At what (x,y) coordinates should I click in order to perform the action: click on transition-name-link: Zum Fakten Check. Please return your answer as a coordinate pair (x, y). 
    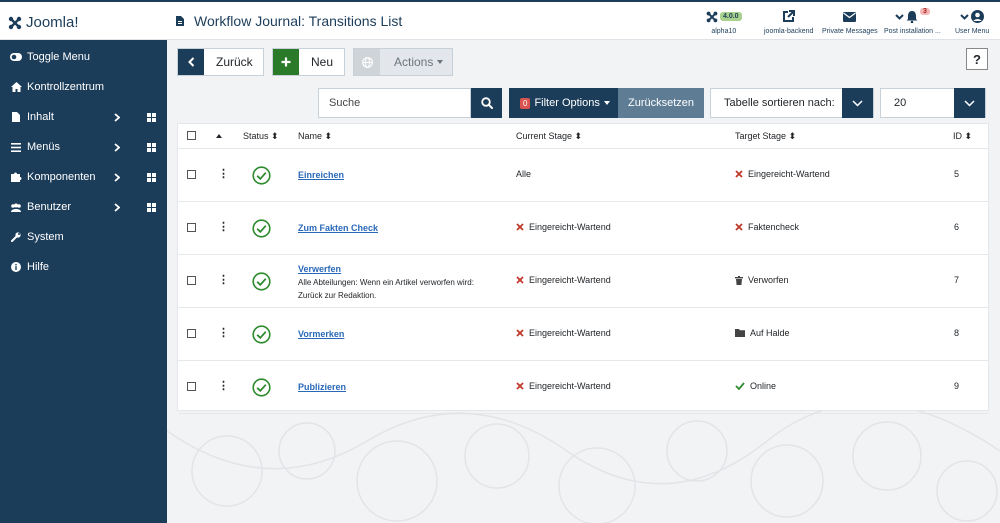
    Looking at the image, I should click on (338, 228).